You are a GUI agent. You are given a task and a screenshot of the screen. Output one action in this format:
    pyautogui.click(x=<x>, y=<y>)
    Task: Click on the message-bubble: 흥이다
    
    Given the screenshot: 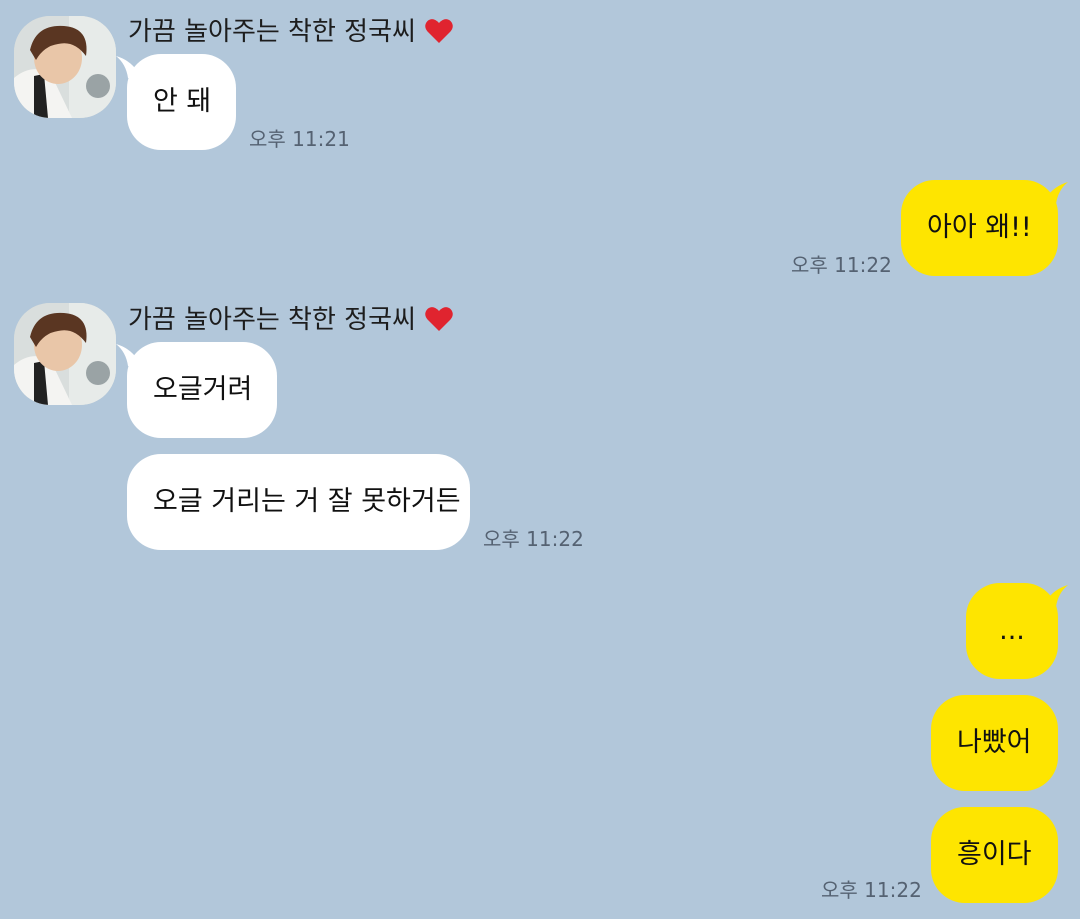 What is the action you would take?
    pyautogui.click(x=994, y=855)
    